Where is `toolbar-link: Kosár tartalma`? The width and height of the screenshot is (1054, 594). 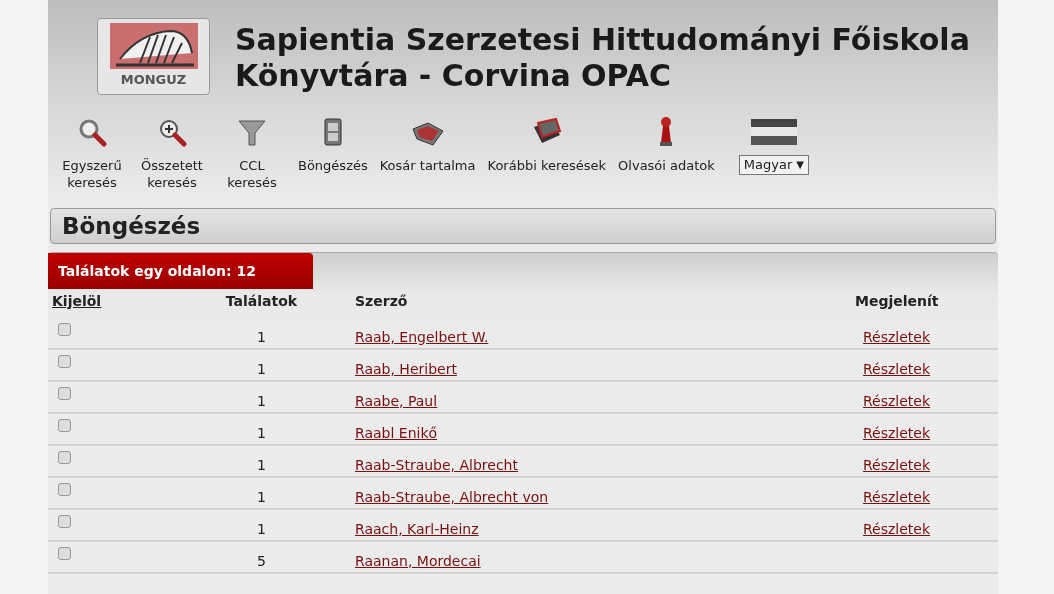 toolbar-link: Kosár tartalma is located at coordinates (427, 165).